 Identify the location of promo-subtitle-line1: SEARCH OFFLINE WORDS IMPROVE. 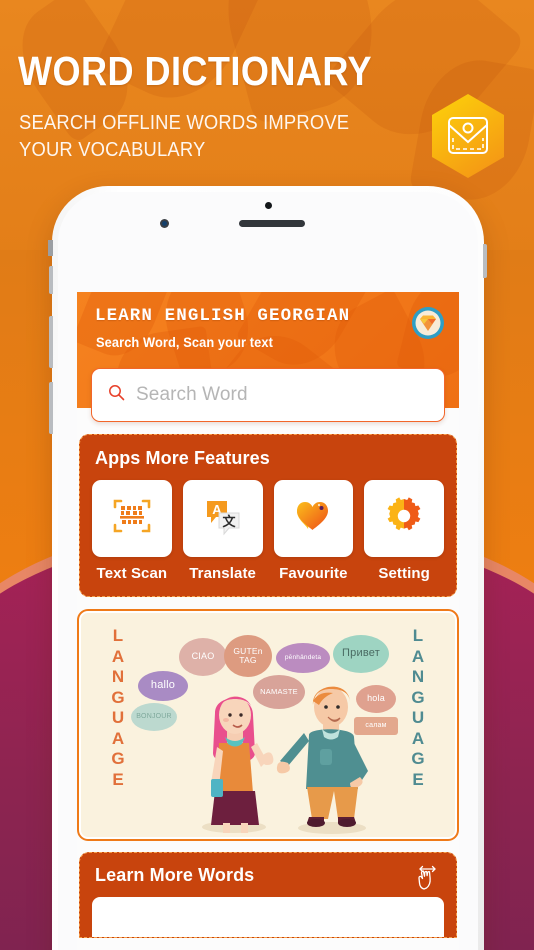
(184, 123).